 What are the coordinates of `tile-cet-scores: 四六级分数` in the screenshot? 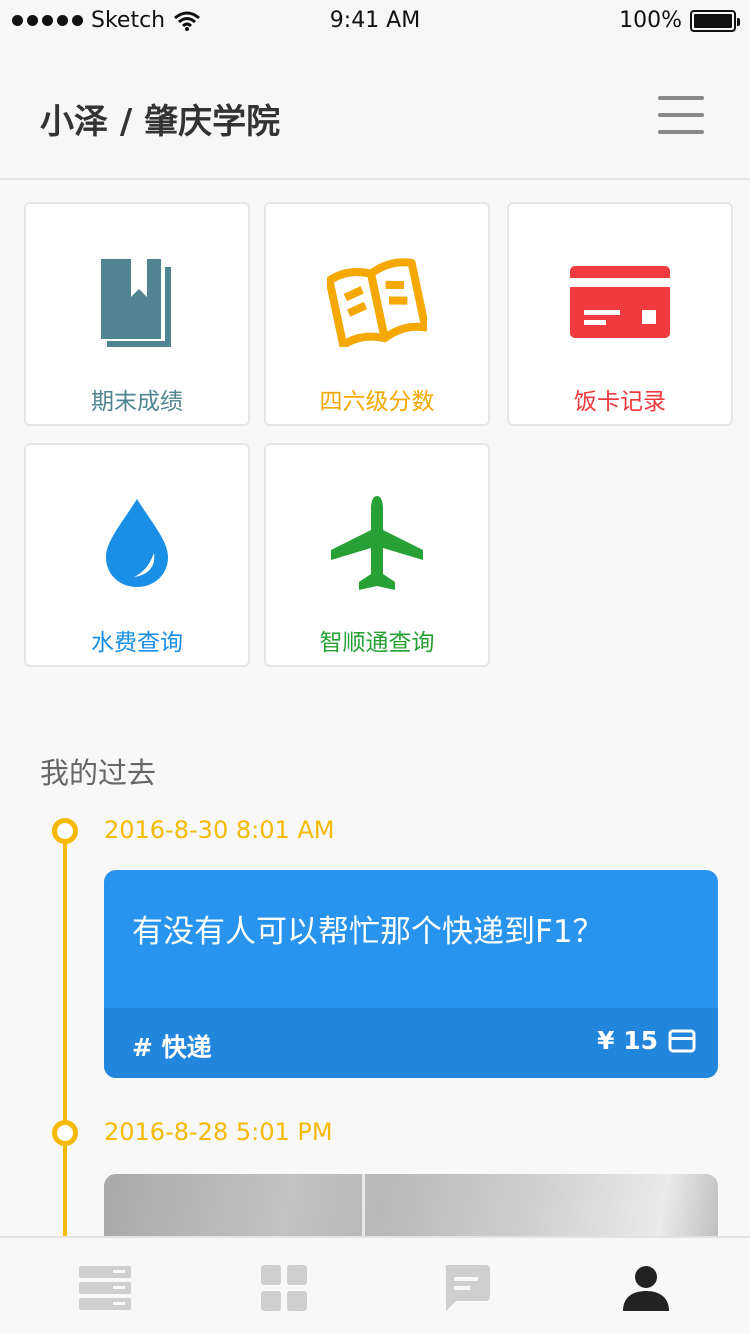 It's located at (377, 314).